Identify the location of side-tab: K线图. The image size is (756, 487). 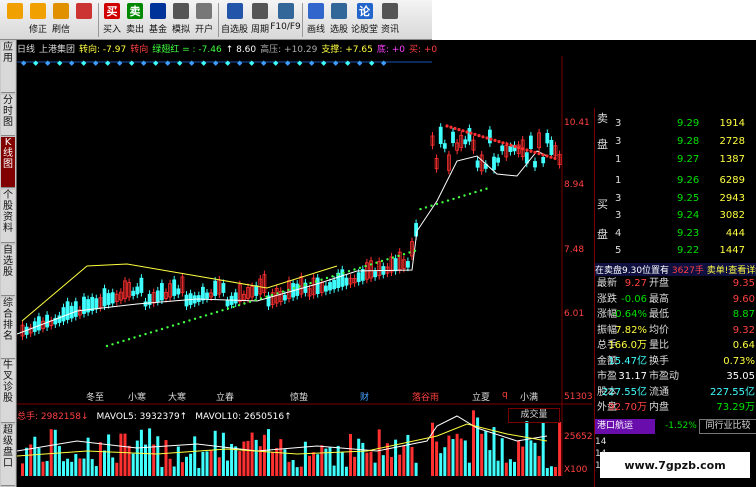
(8, 162).